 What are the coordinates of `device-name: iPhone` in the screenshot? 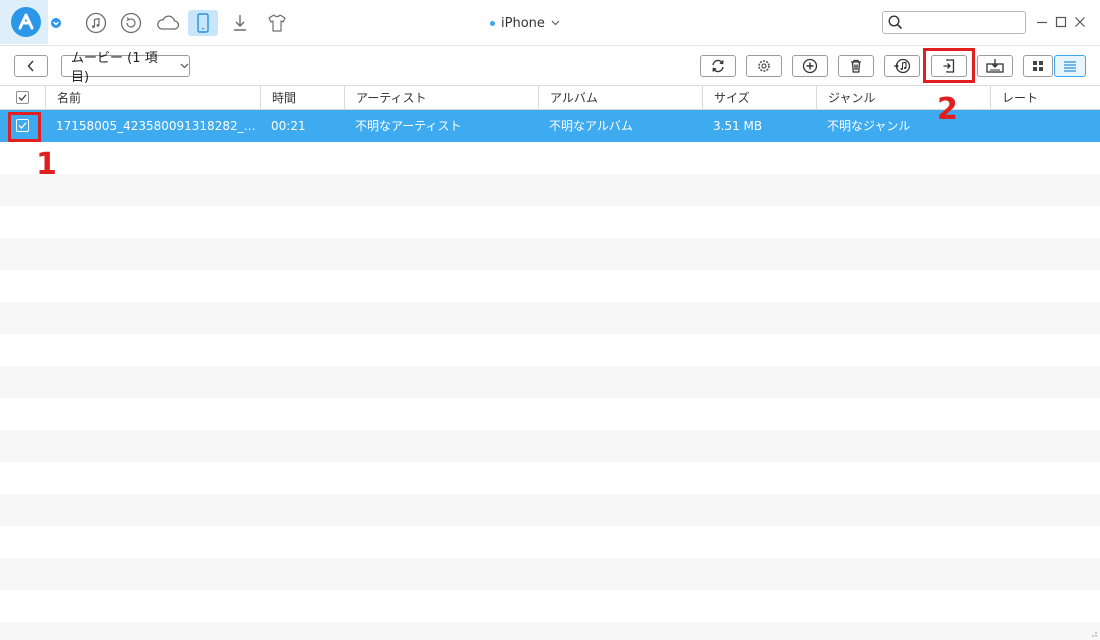 It's located at (523, 23).